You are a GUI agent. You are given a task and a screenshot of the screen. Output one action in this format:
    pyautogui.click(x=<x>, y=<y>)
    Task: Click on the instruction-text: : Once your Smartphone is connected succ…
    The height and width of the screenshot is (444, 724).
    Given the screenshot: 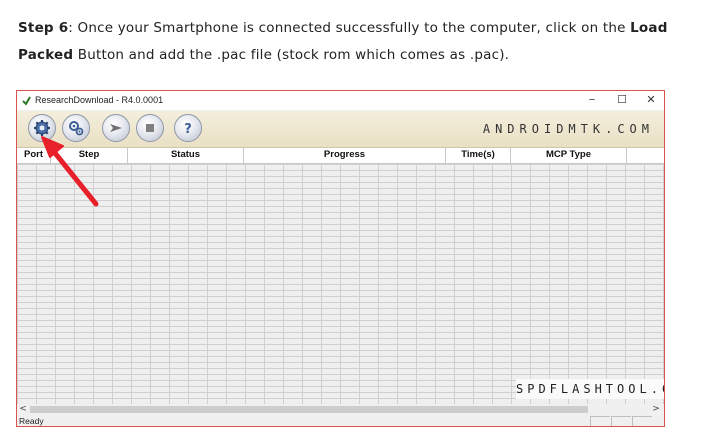 What is the action you would take?
    pyautogui.click(x=349, y=28)
    